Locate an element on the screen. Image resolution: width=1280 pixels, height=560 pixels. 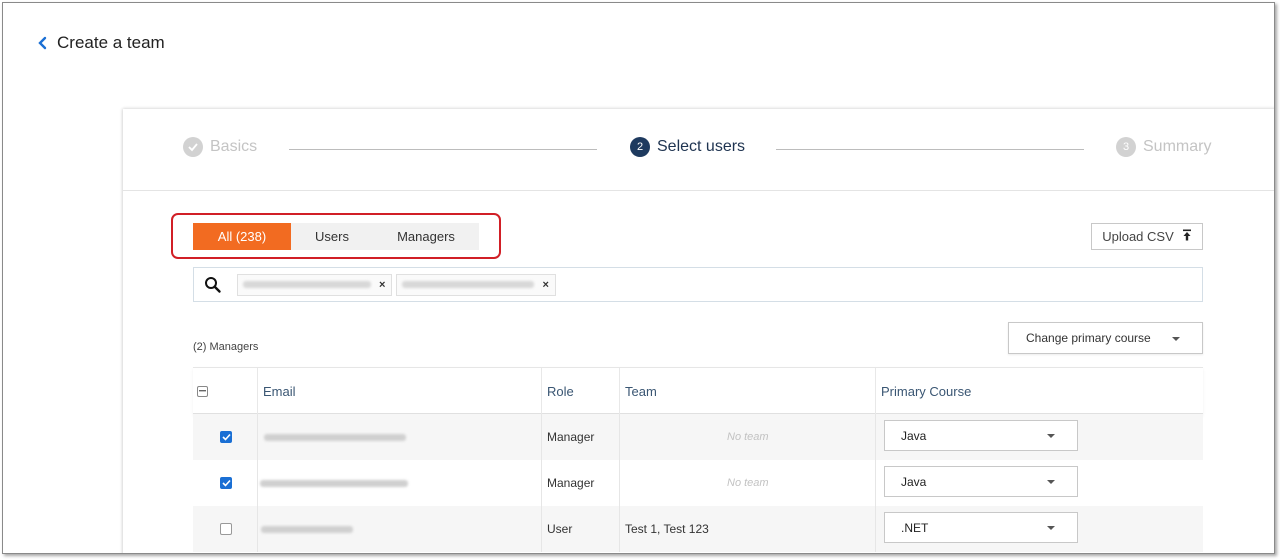
tab-managers: Managers is located at coordinates (426, 236).